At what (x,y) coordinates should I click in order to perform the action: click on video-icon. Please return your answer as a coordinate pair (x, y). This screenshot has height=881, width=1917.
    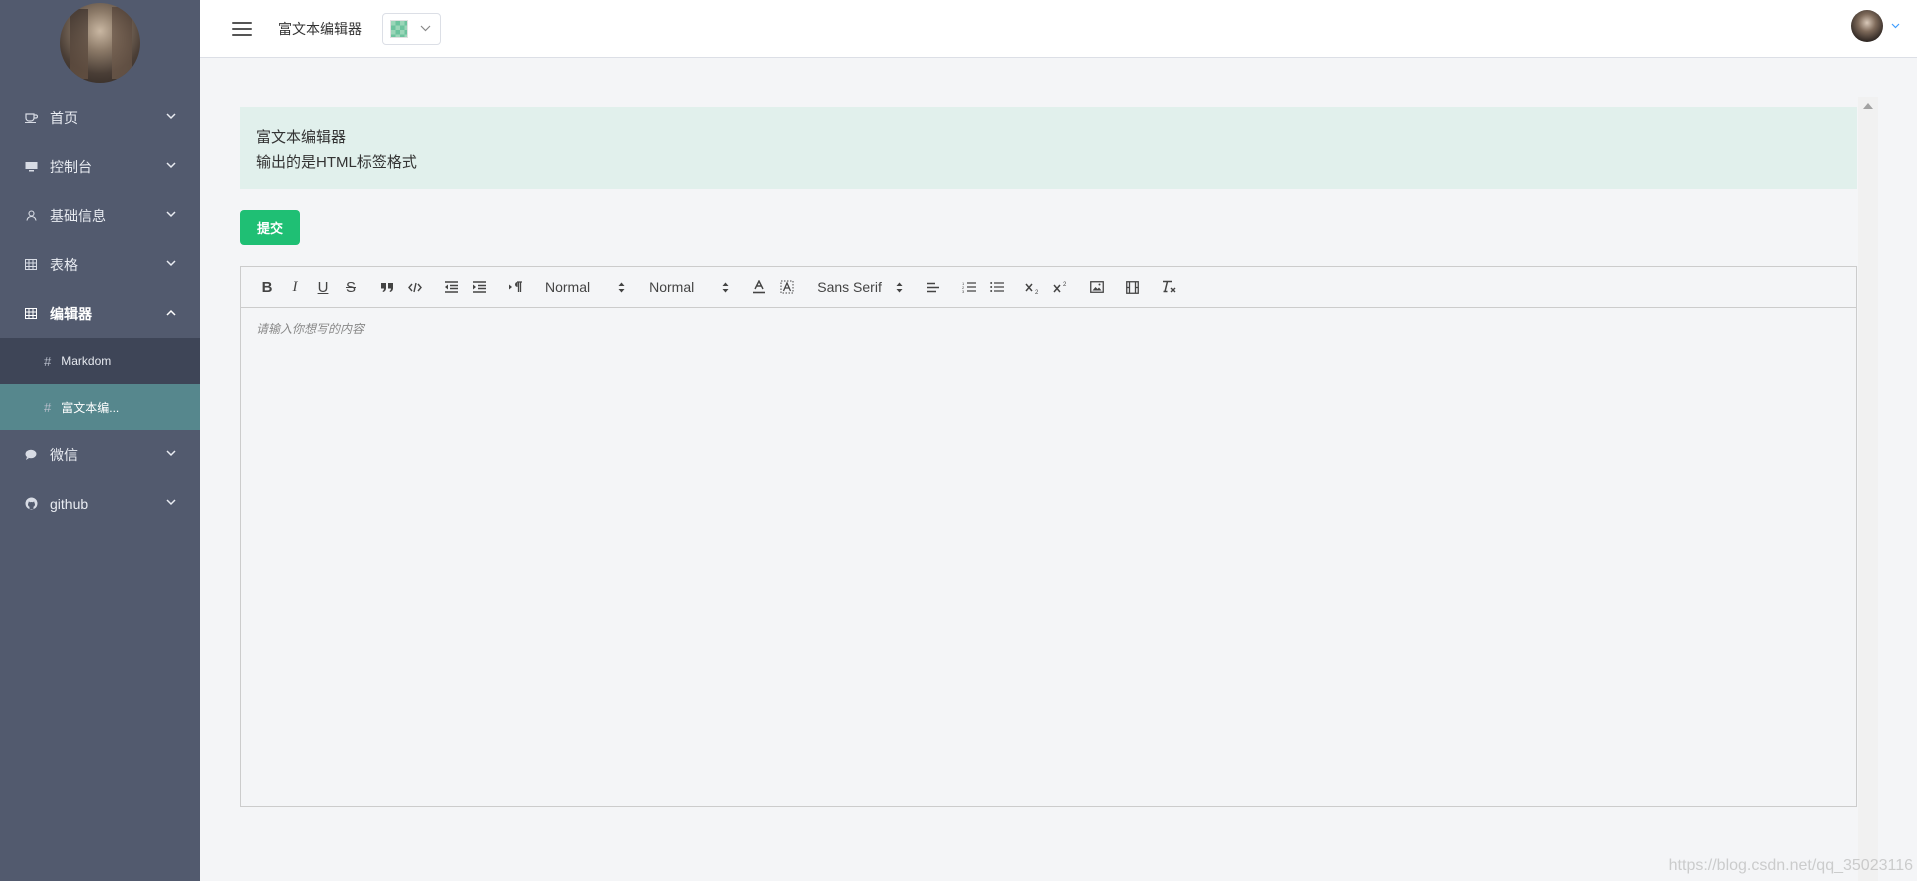
    Looking at the image, I should click on (1133, 287).